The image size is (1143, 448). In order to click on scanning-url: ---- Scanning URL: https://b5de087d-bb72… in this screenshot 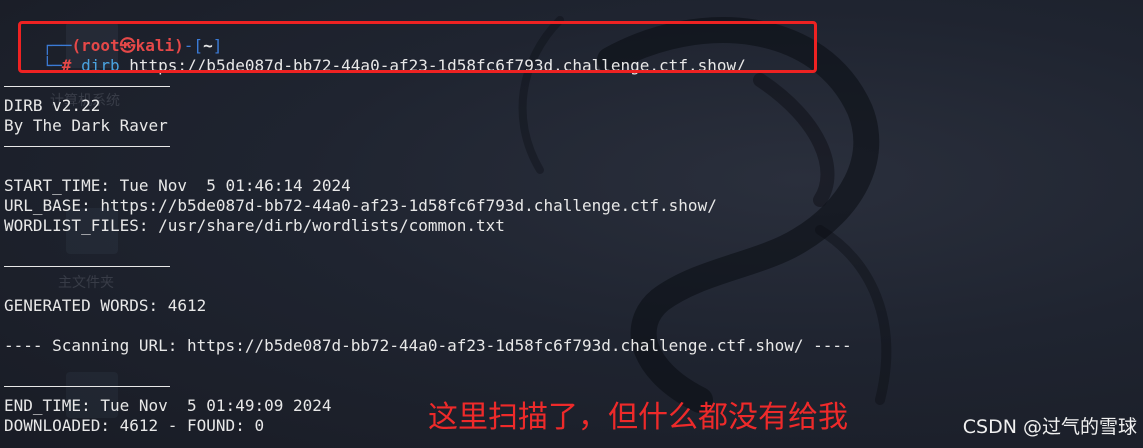, I will do `click(428, 345)`.